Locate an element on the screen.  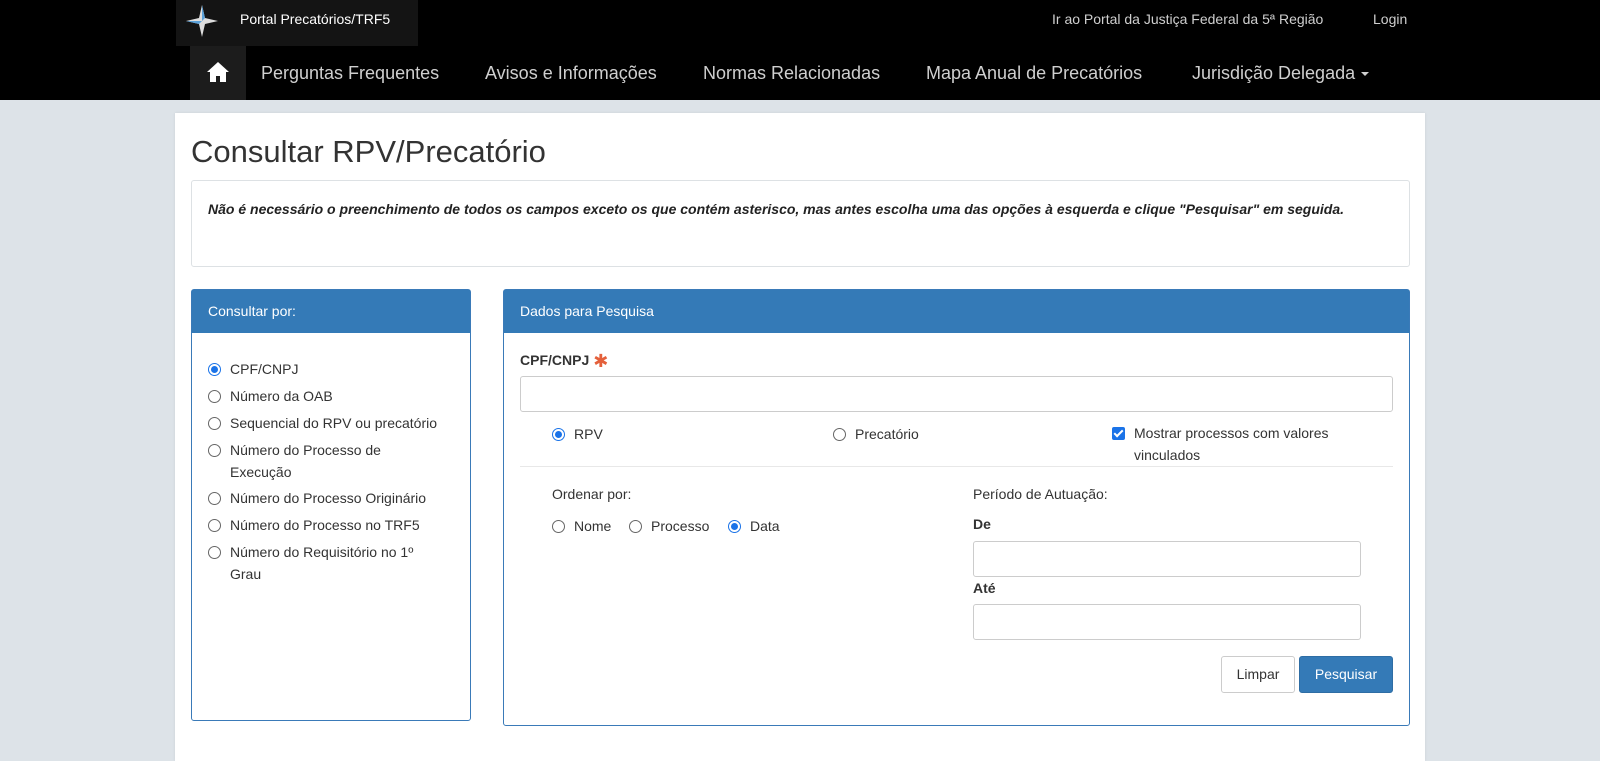
login-link: Login is located at coordinates (1390, 19).